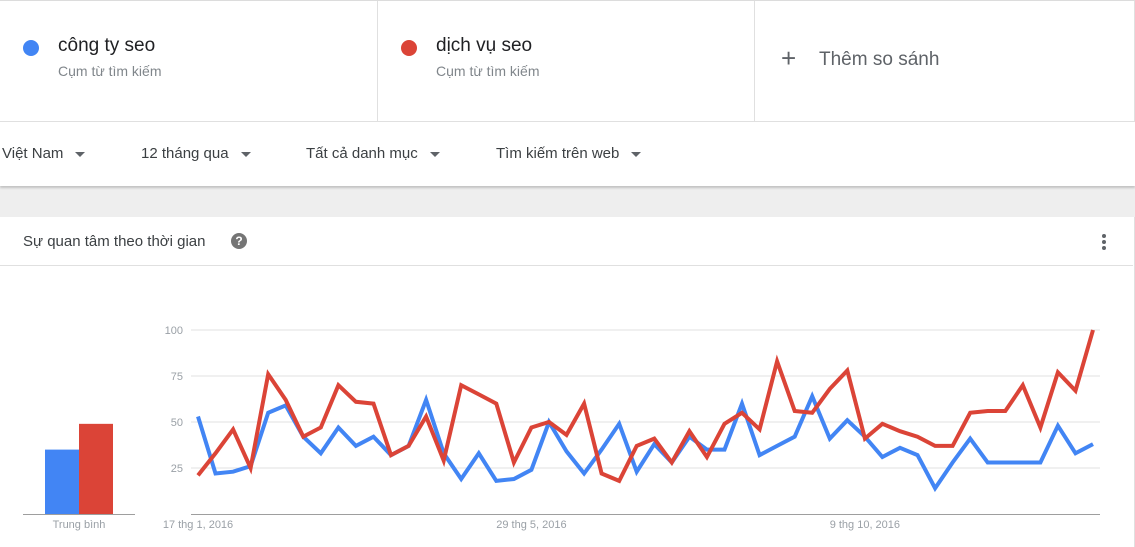  Describe the element at coordinates (174, 331) in the screenshot. I see `y-tick-label: 100` at that location.